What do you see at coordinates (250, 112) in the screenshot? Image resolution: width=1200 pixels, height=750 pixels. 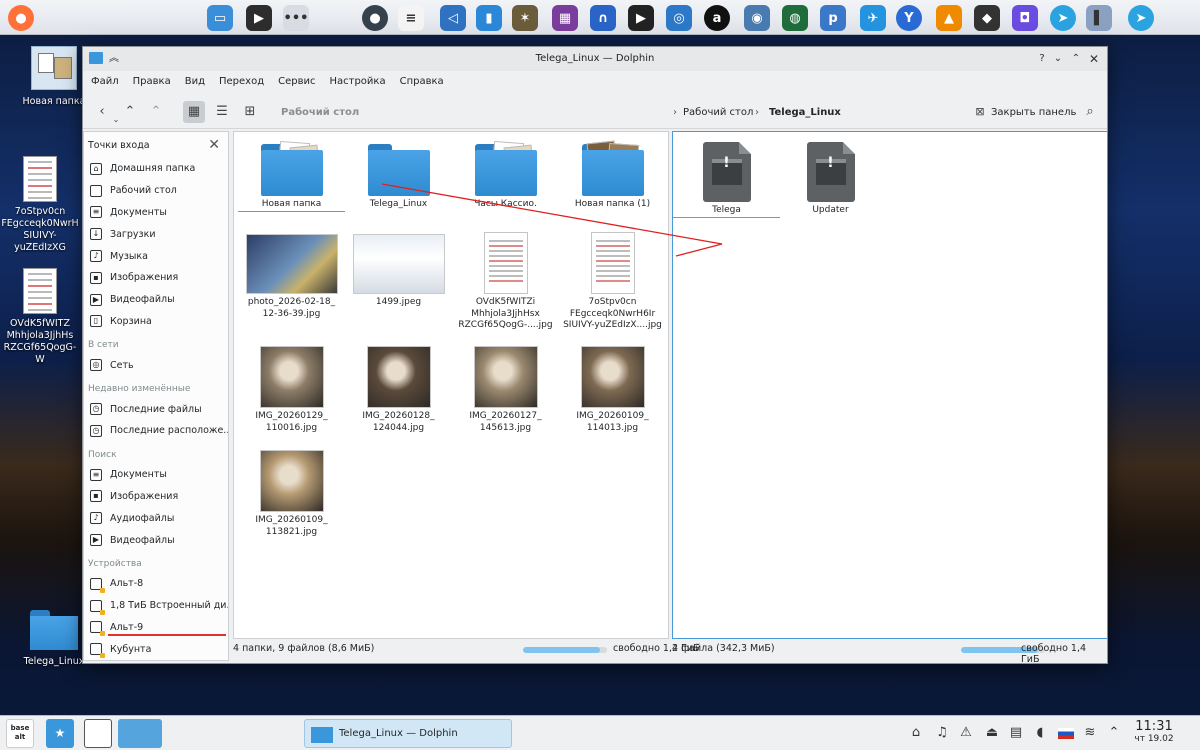 I see `details-view-button: ⊞` at bounding box center [250, 112].